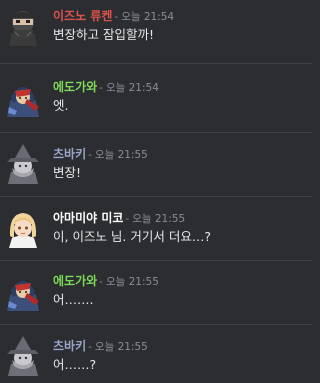 This screenshot has width=320, height=383. What do you see at coordinates (61, 105) in the screenshot?
I see `message-text: 엣.` at bounding box center [61, 105].